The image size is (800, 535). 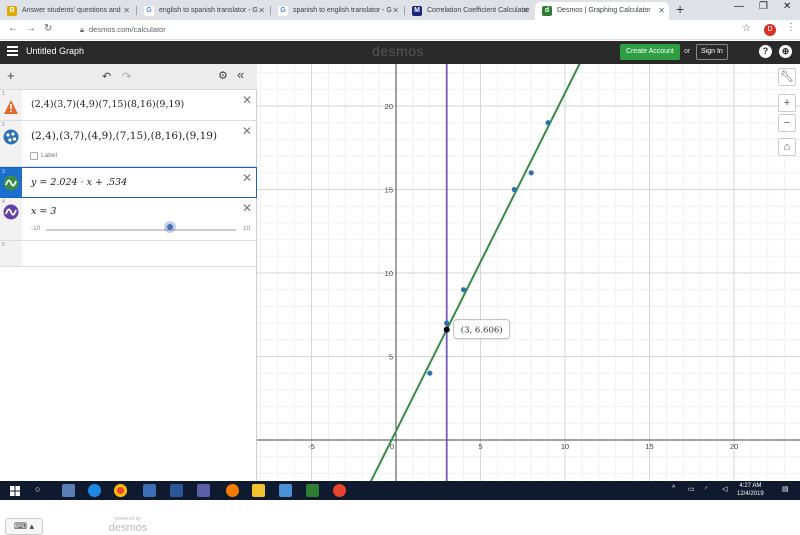 I want to click on network-icon: ▭, so click(x=691, y=489).